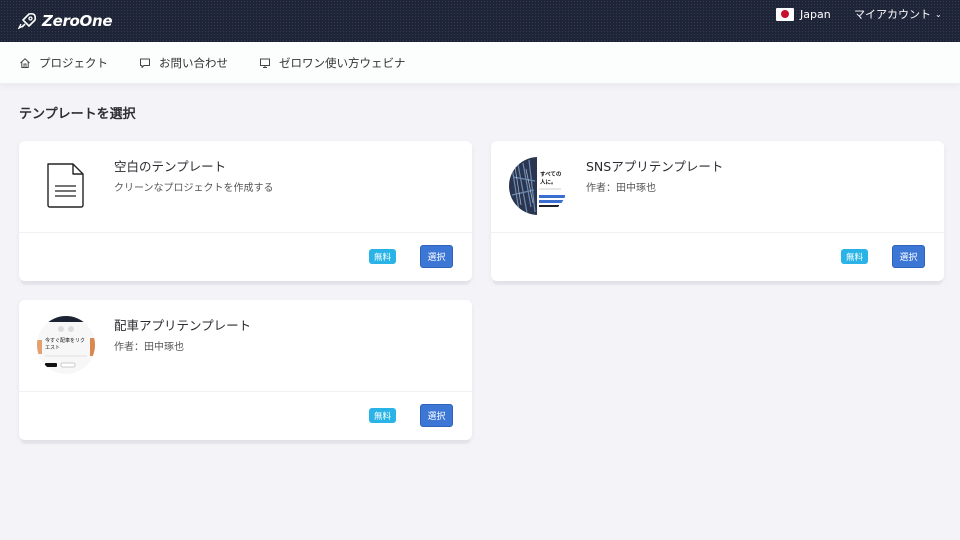 This screenshot has height=540, width=960. I want to click on logo-text: ZeroOne, so click(77, 21).